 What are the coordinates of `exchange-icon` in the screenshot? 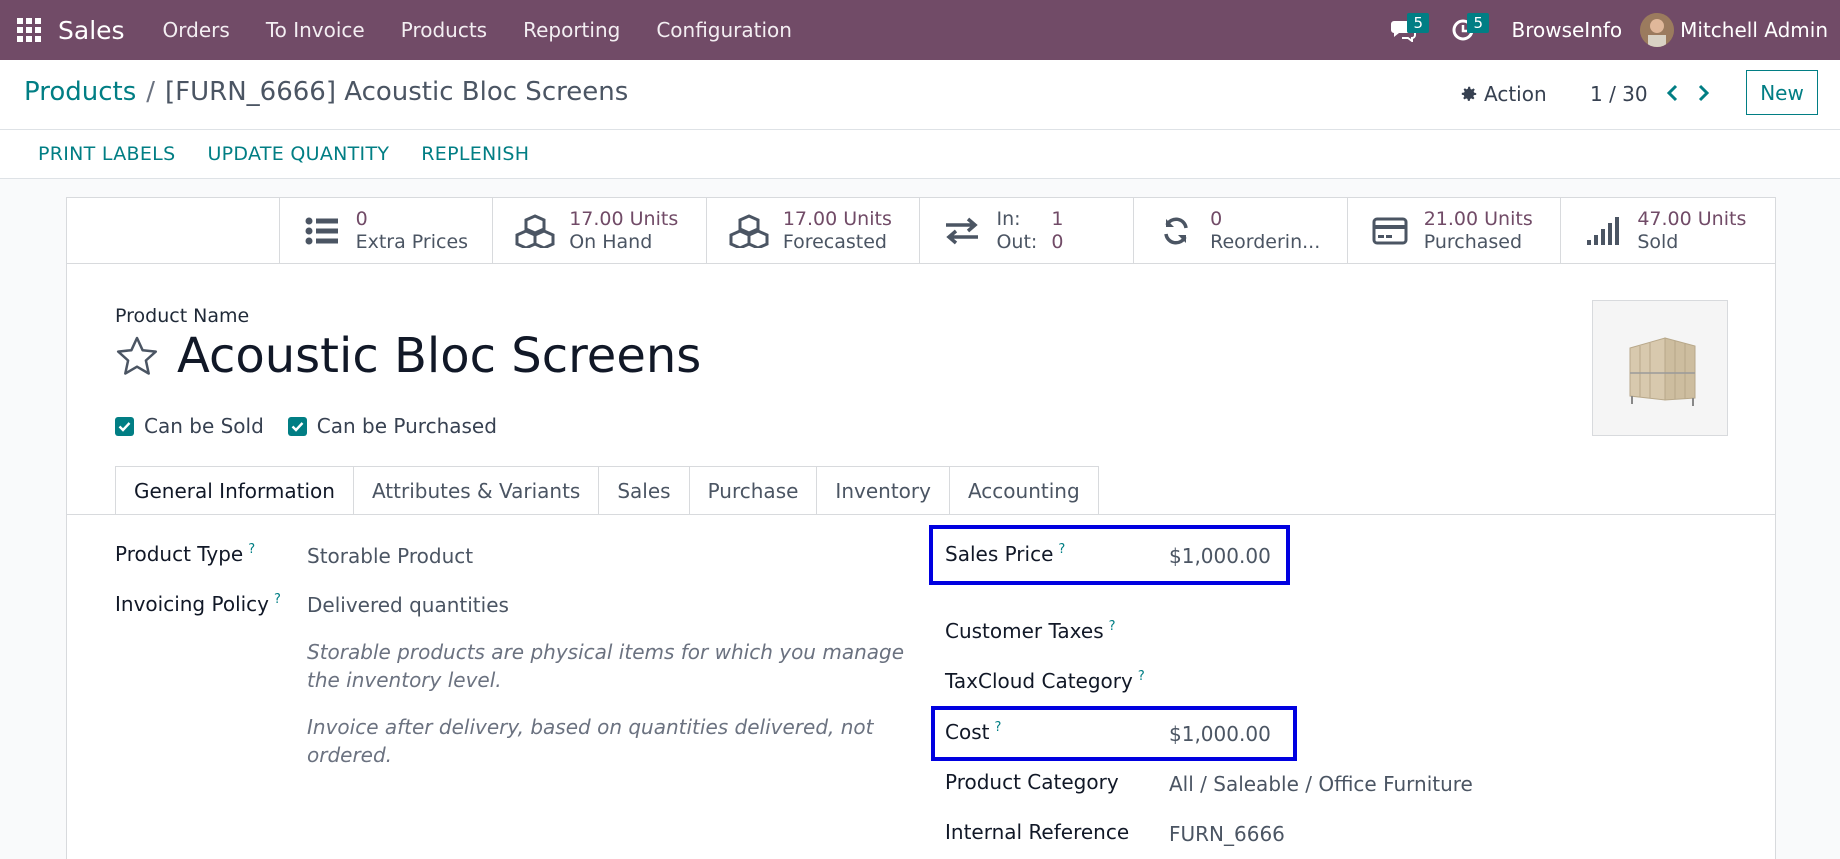 It's located at (962, 231).